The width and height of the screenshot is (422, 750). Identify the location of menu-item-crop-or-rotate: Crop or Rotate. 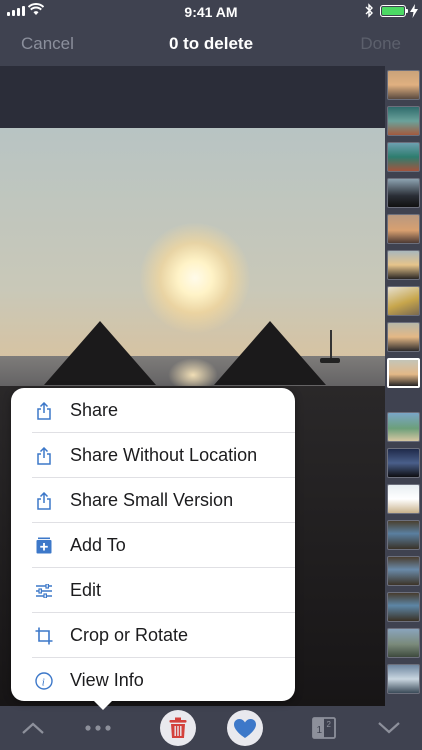
(153, 635).